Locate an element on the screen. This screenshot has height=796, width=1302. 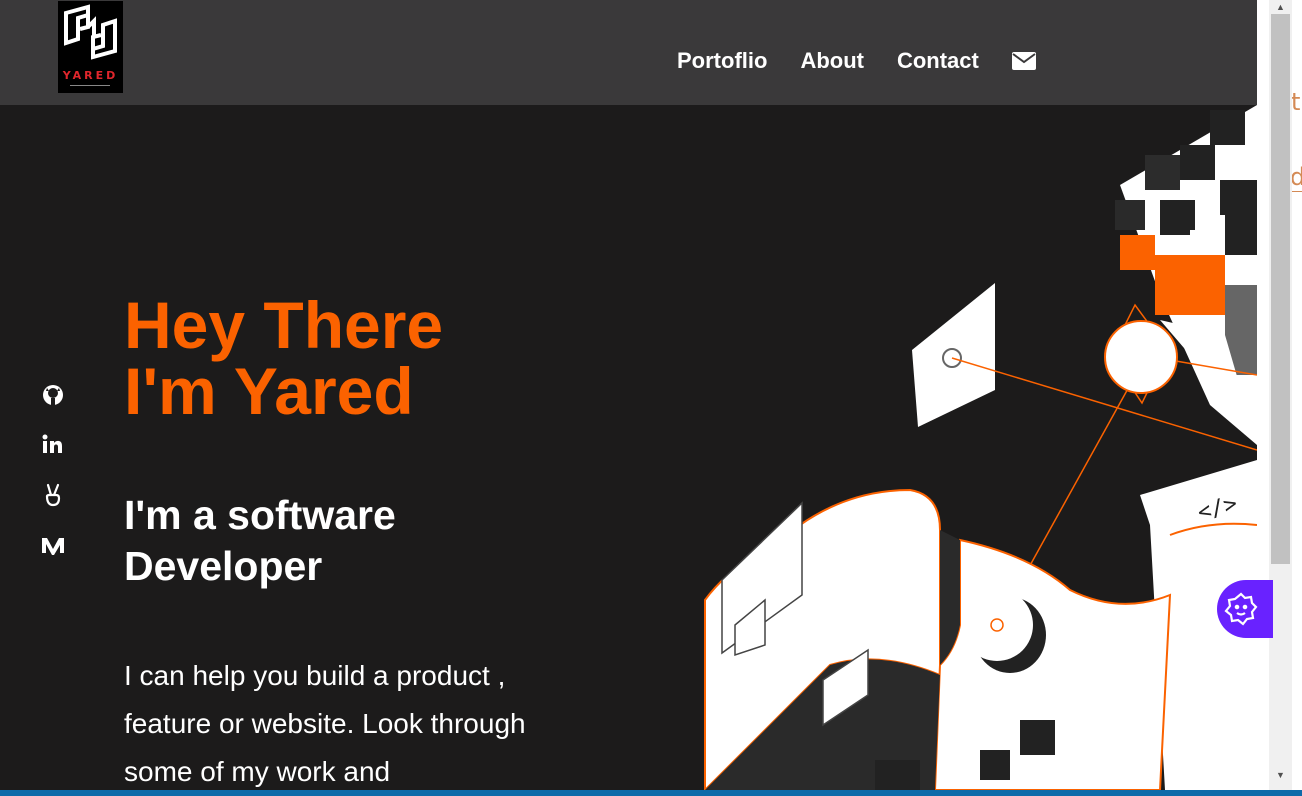
nav-link-about: About is located at coordinates (832, 61).